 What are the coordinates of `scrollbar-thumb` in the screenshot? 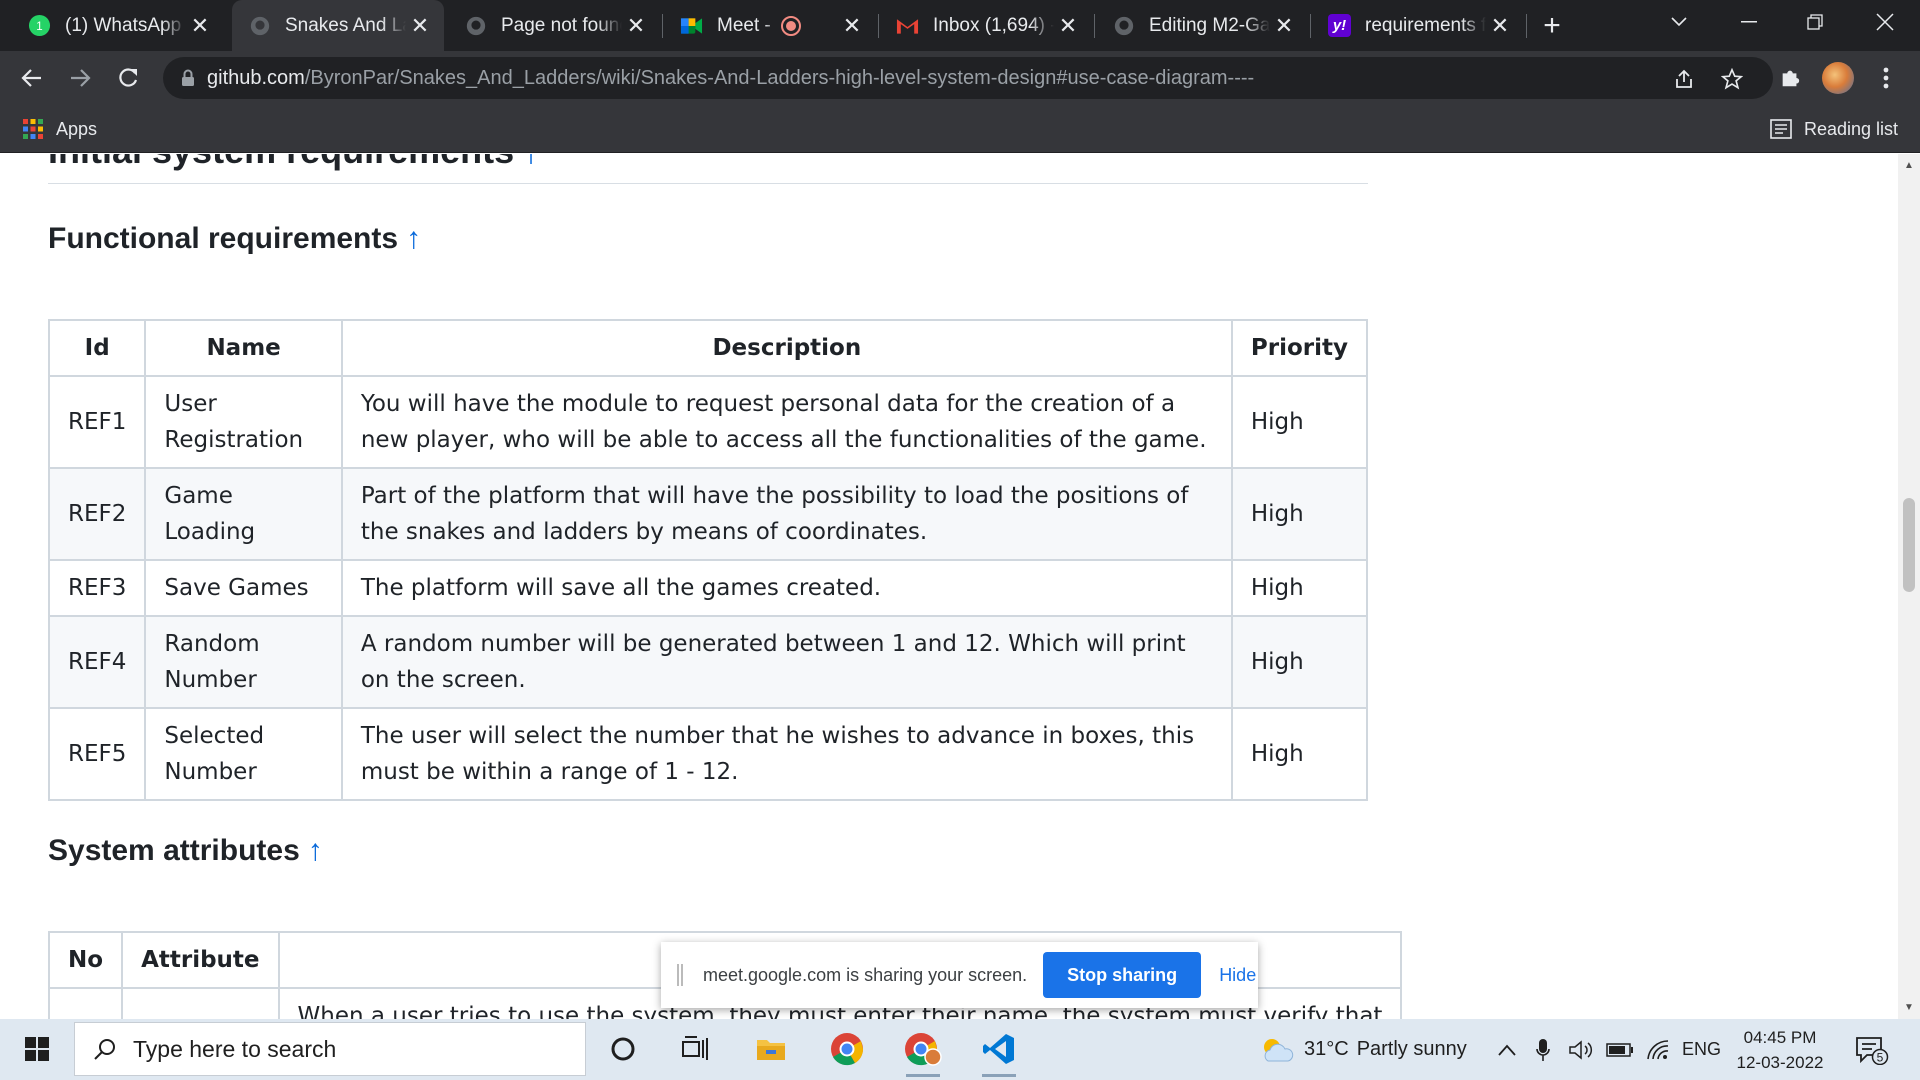 It's located at (1909, 545).